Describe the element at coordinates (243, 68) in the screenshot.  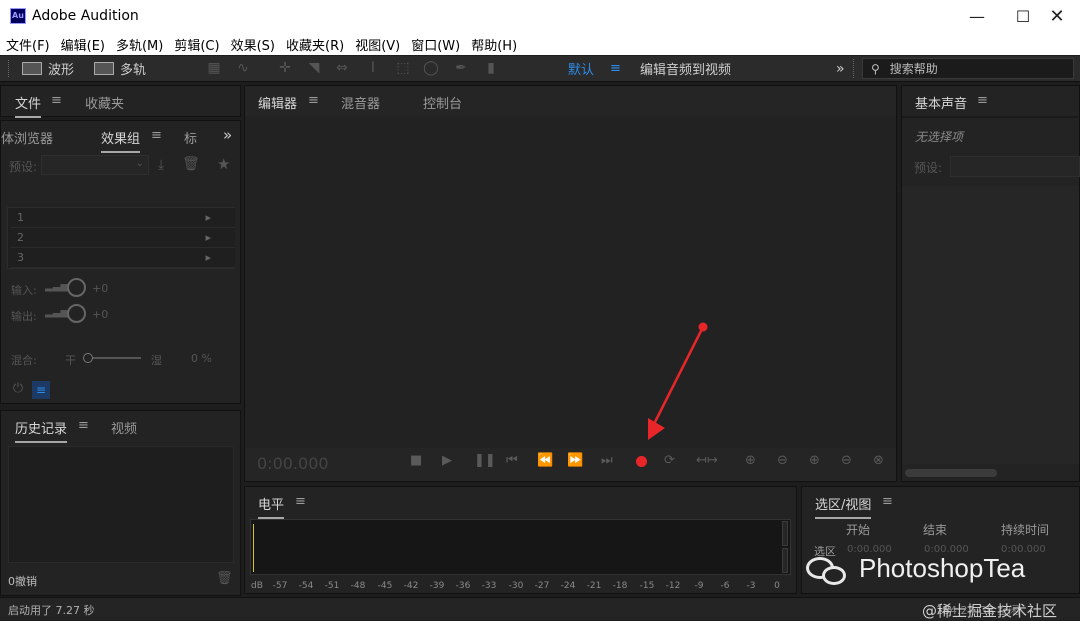
I see `pitch-display-icon: ∿` at that location.